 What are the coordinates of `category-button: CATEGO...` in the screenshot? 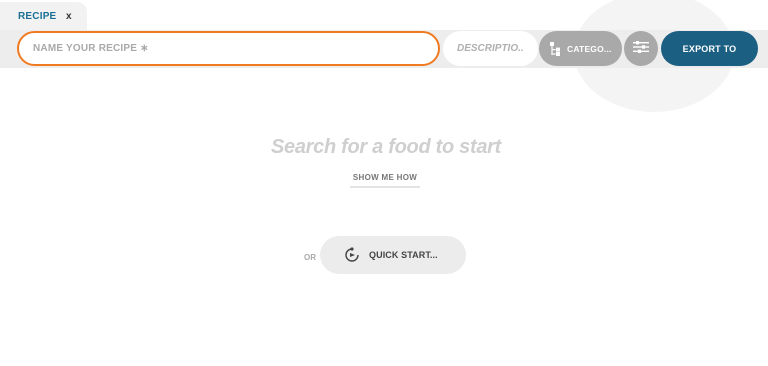 It's located at (580, 48).